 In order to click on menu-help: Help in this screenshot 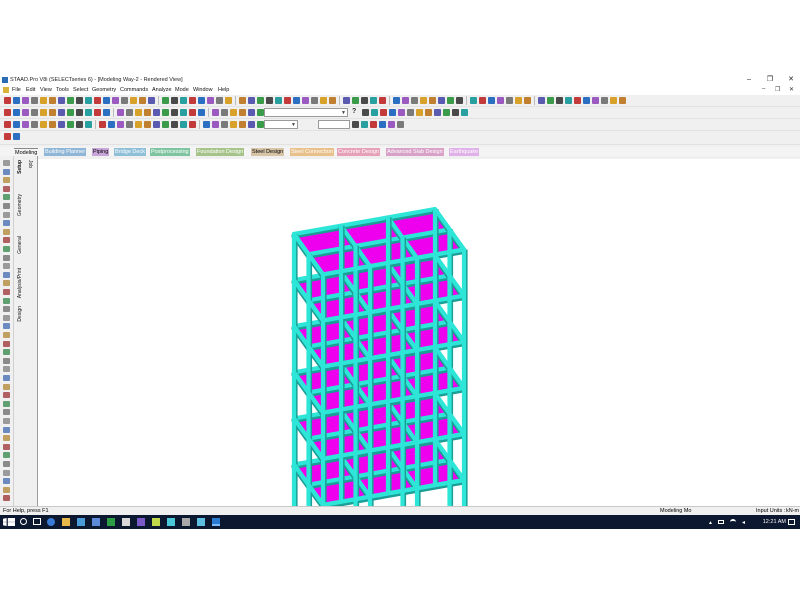, I will do `click(223, 90)`.